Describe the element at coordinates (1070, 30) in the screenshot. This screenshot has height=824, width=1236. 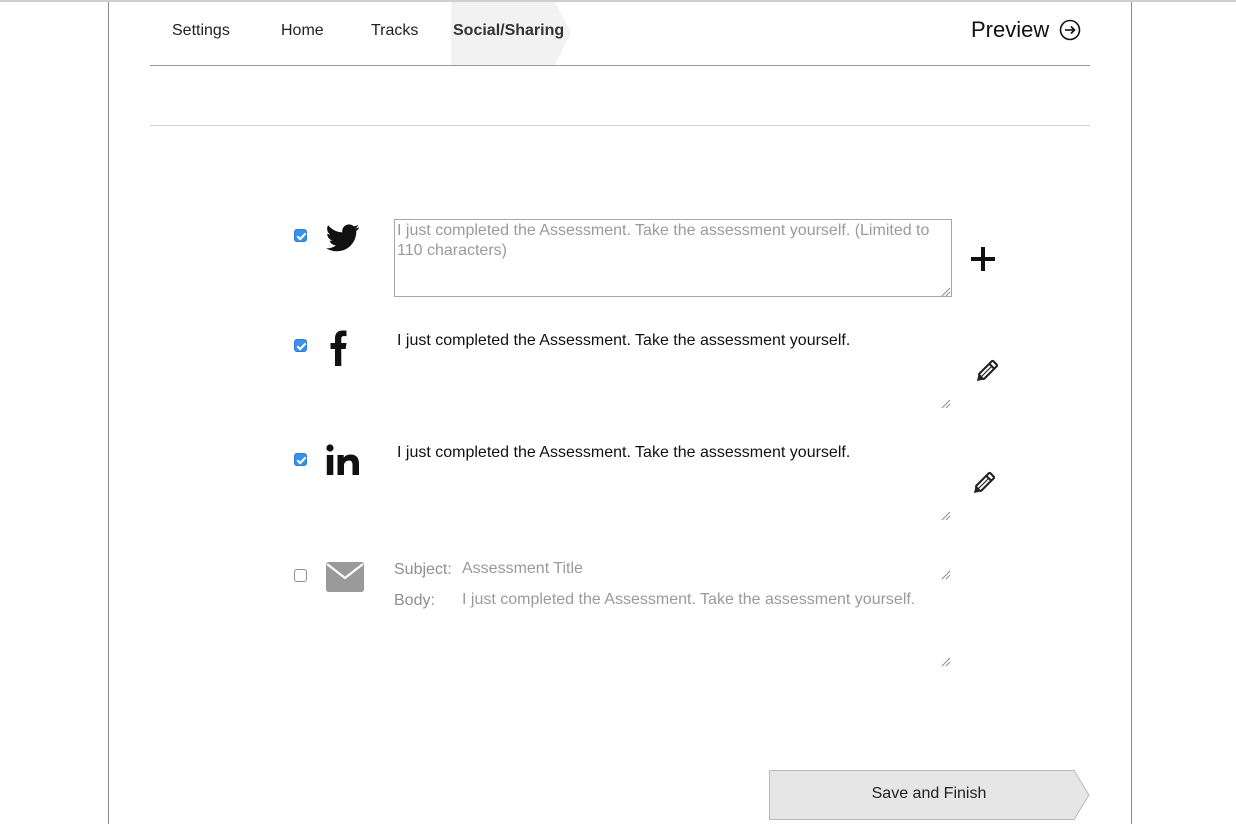
I see `arrow-circle-right-icon` at that location.